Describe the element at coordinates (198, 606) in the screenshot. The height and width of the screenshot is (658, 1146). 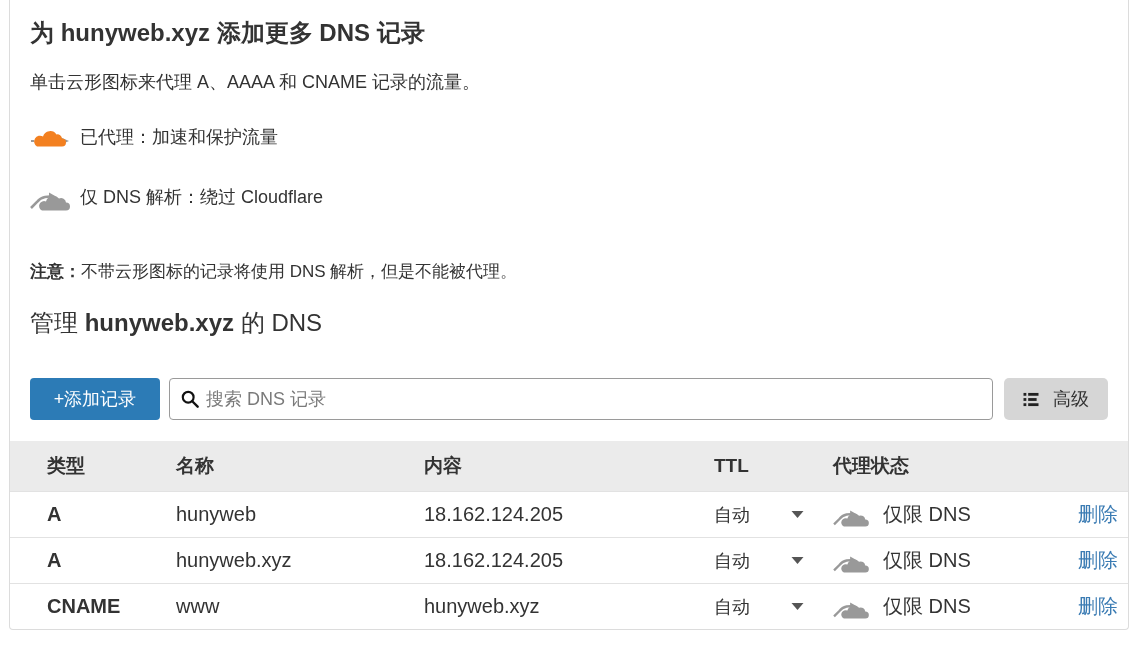
I see `table-cell: www` at that location.